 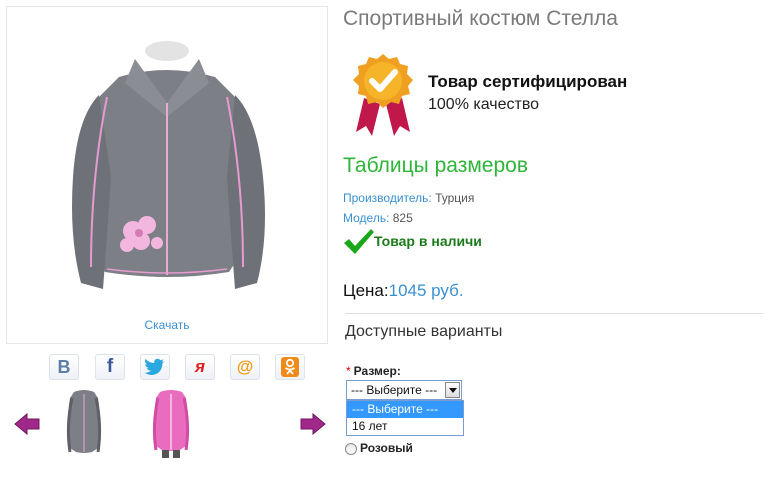 I want to click on size-select: --- Выберите ---, so click(x=404, y=390).